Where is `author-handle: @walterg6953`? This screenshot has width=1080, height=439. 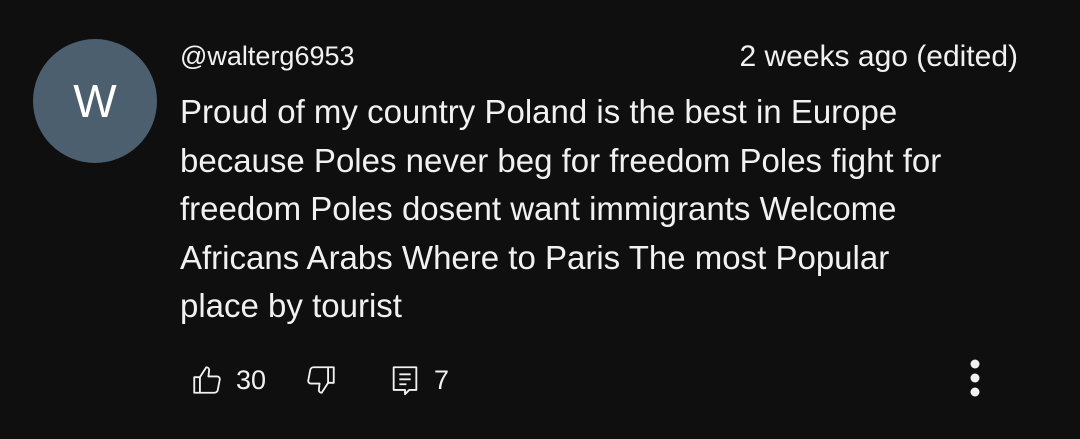
author-handle: @walterg6953 is located at coordinates (267, 56).